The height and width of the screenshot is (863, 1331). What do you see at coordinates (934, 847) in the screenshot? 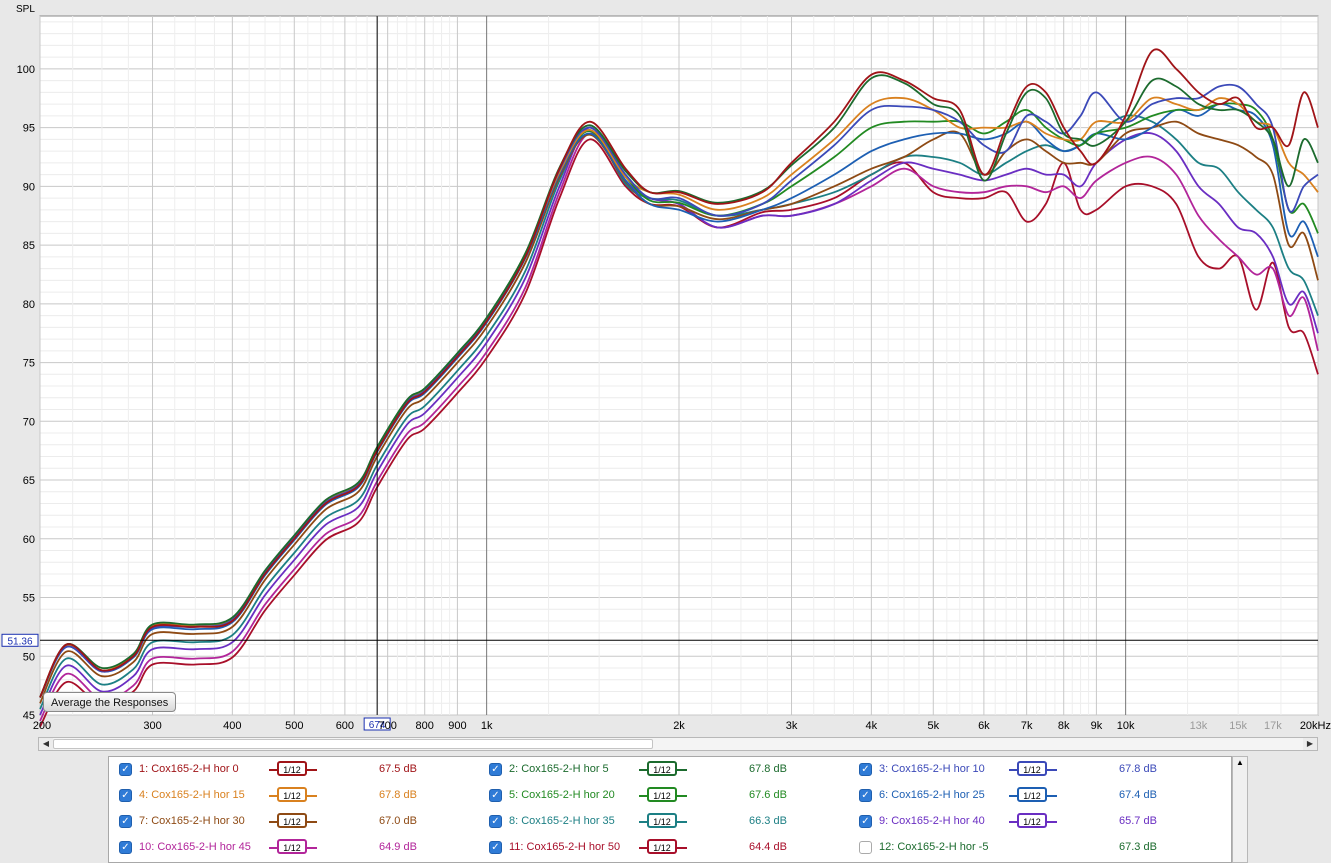
I see `legend-item-label: 12: Cox165-2-H hor -5` at bounding box center [934, 847].